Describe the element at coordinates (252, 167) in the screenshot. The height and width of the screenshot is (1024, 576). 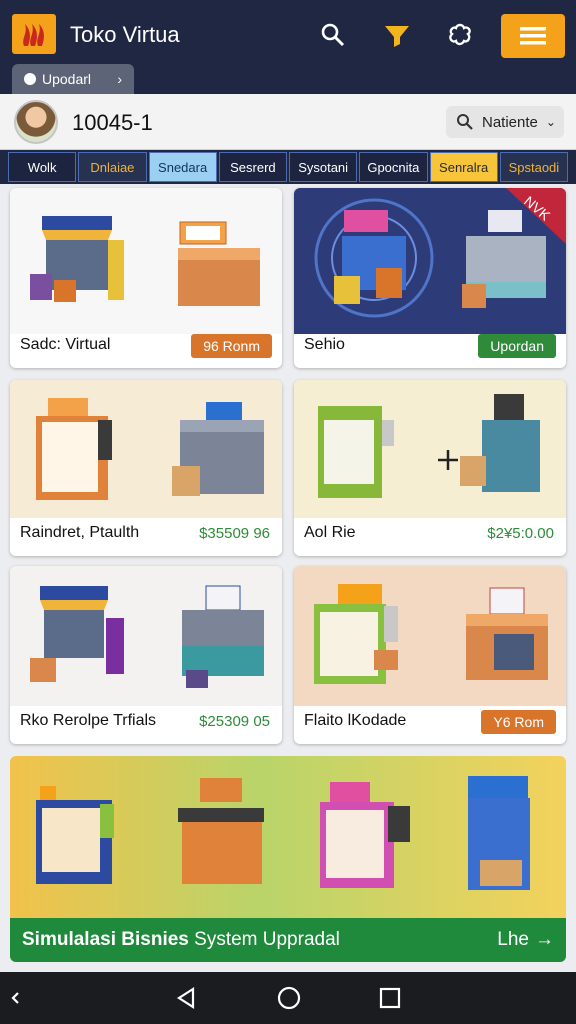
I see `tab-category: Sesrerd` at that location.